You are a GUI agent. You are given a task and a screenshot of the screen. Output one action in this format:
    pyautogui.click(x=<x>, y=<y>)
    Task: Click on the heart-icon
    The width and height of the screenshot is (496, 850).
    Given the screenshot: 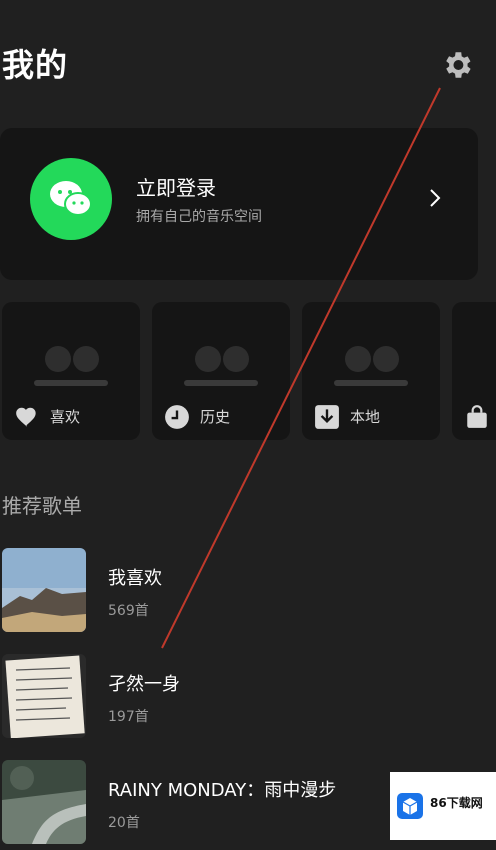 What is the action you would take?
    pyautogui.click(x=26, y=417)
    